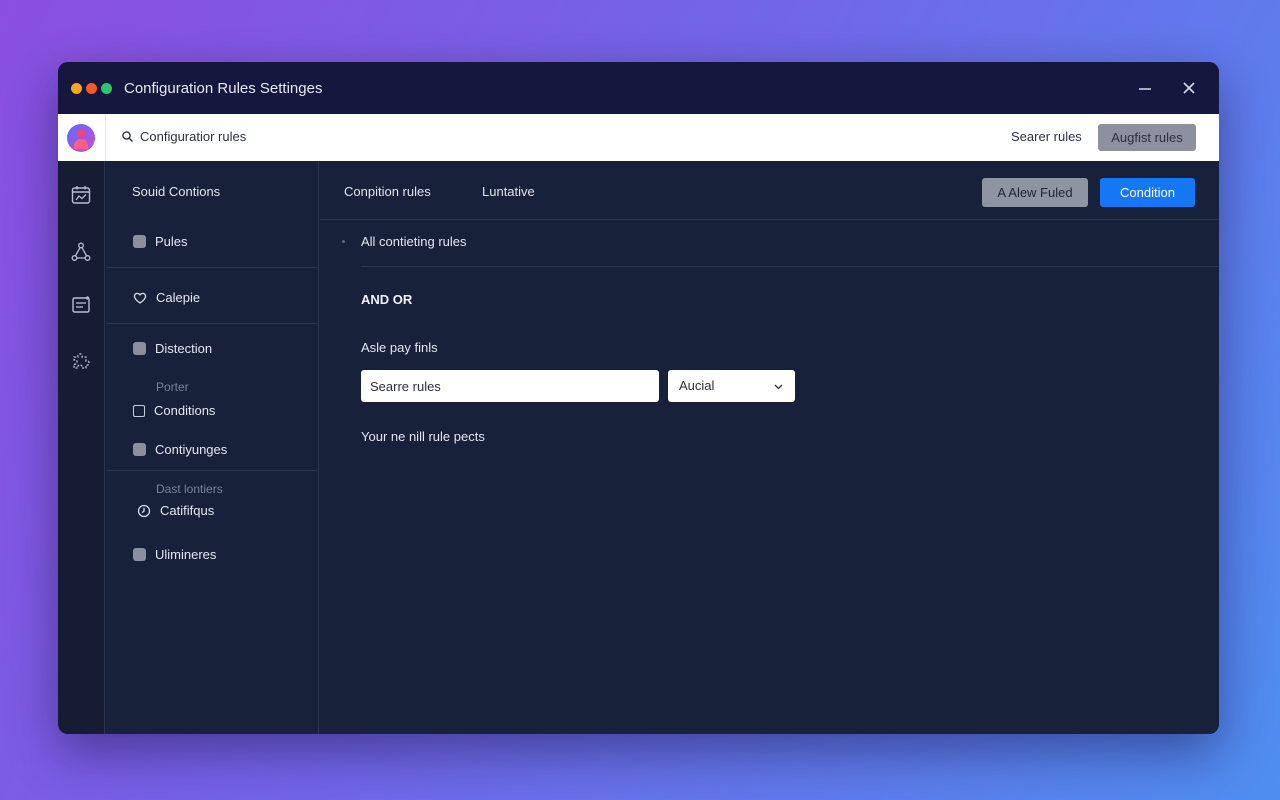 This screenshot has width=1280, height=800. What do you see at coordinates (399, 347) in the screenshot?
I see `field-label: Asle pay finls` at bounding box center [399, 347].